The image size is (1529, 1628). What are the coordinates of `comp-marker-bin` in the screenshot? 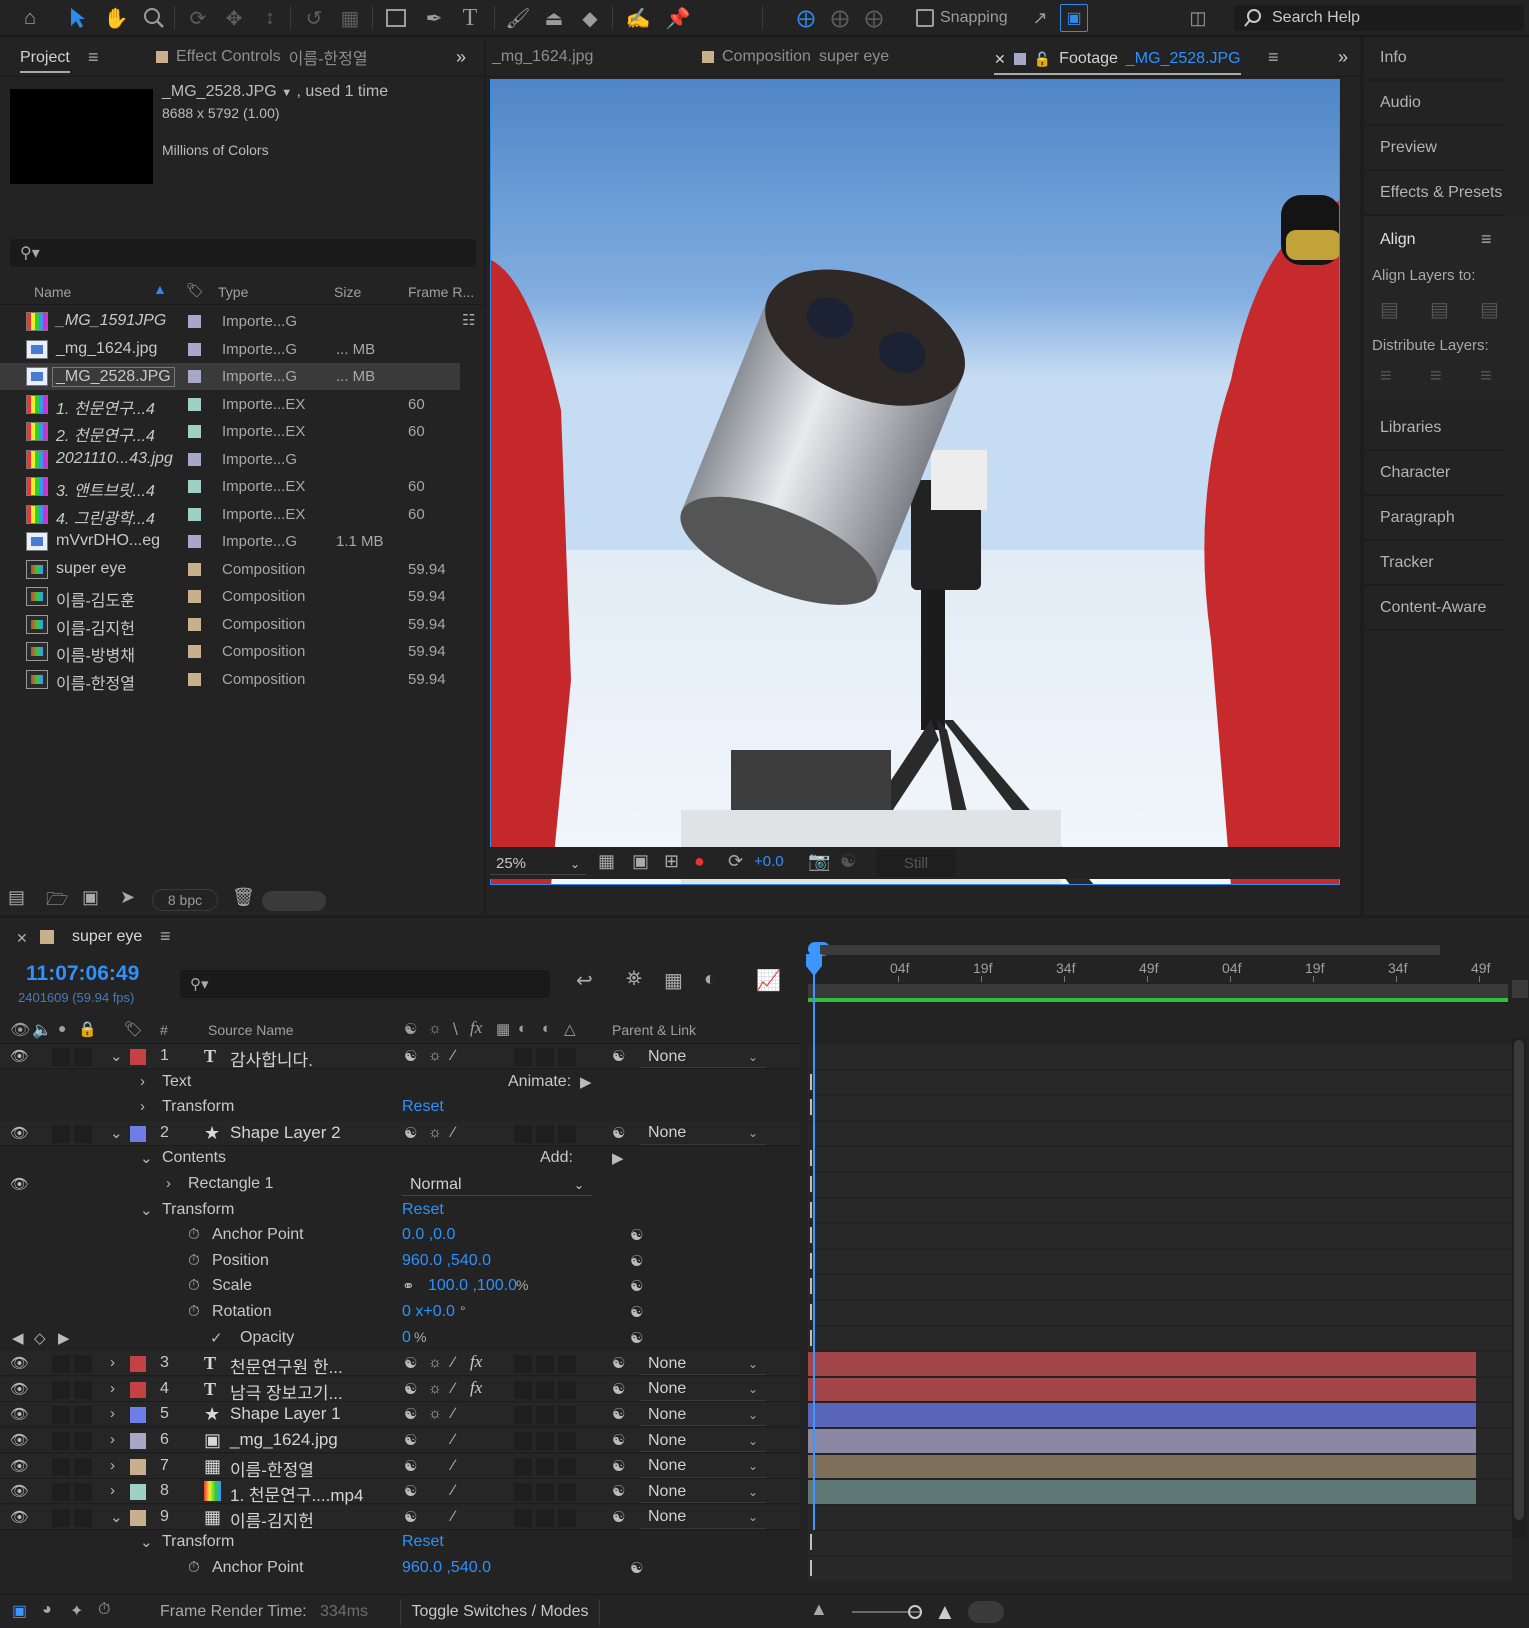 It's located at (1520, 989).